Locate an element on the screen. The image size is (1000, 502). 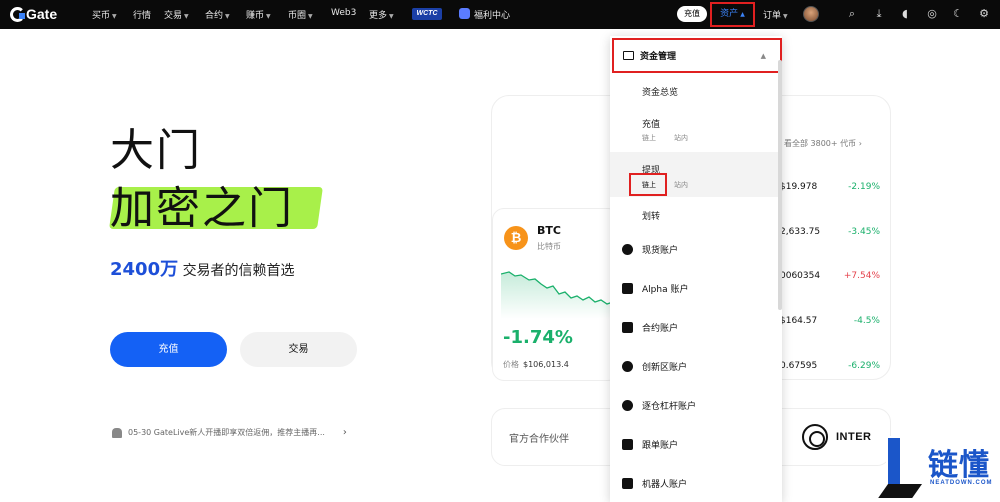
avatar is located at coordinates (811, 14).